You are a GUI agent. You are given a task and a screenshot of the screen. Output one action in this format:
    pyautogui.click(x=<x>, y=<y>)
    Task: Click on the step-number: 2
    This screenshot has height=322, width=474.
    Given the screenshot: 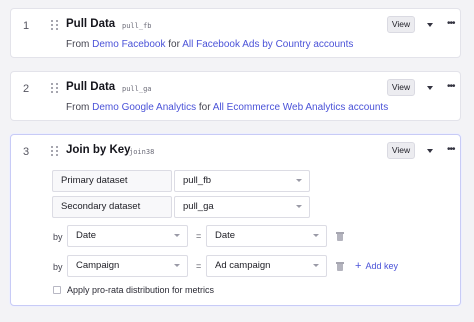 What is the action you would take?
    pyautogui.click(x=26, y=89)
    